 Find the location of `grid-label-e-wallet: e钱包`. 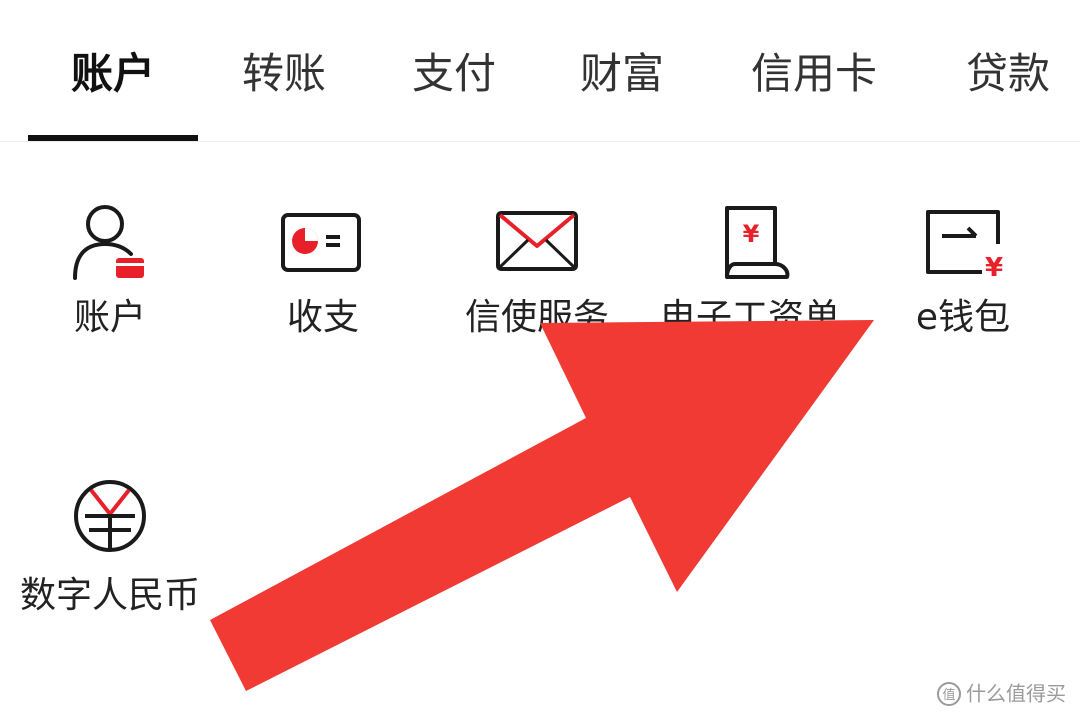

grid-label-e-wallet: e钱包 is located at coordinates (963, 317).